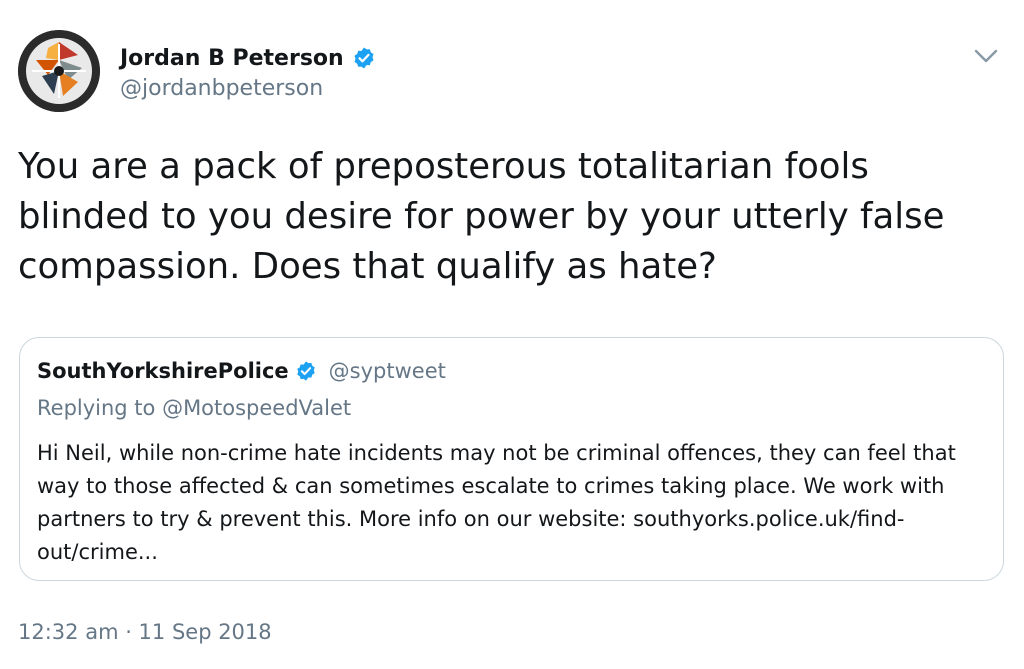 Image resolution: width=1024 pixels, height=669 pixels. I want to click on quoted-author-name: SouthYorkshirePolice, so click(163, 371).